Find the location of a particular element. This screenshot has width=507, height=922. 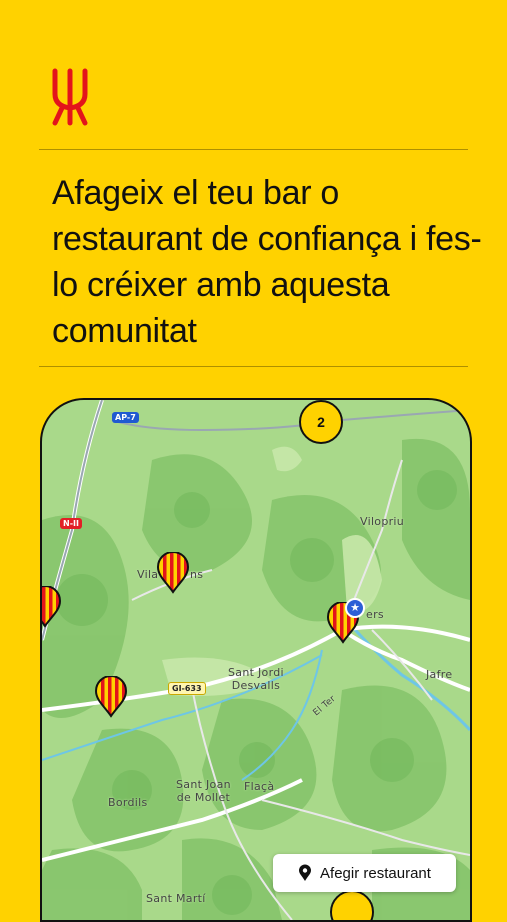

divider-top is located at coordinates (253, 149).